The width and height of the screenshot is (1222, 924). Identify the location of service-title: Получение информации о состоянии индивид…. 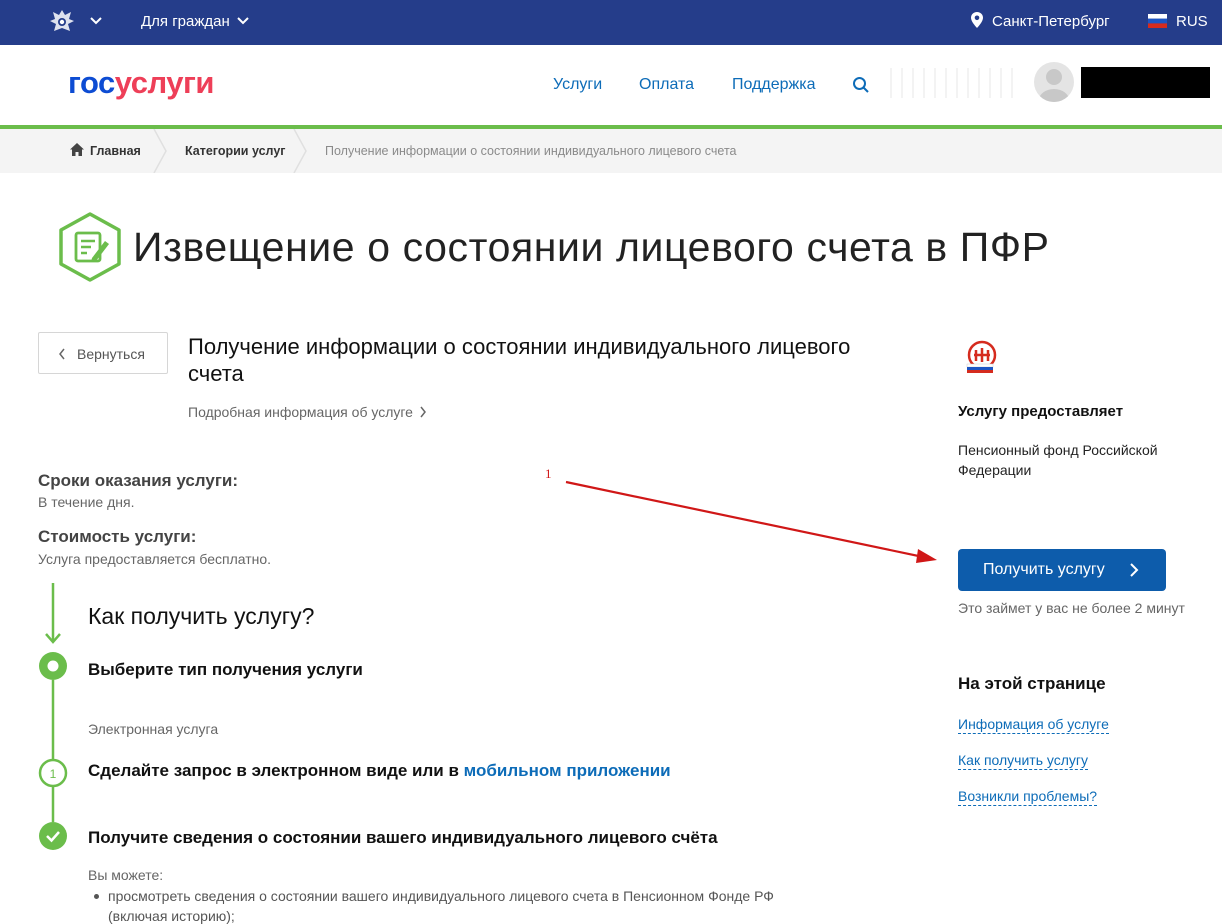
(519, 360).